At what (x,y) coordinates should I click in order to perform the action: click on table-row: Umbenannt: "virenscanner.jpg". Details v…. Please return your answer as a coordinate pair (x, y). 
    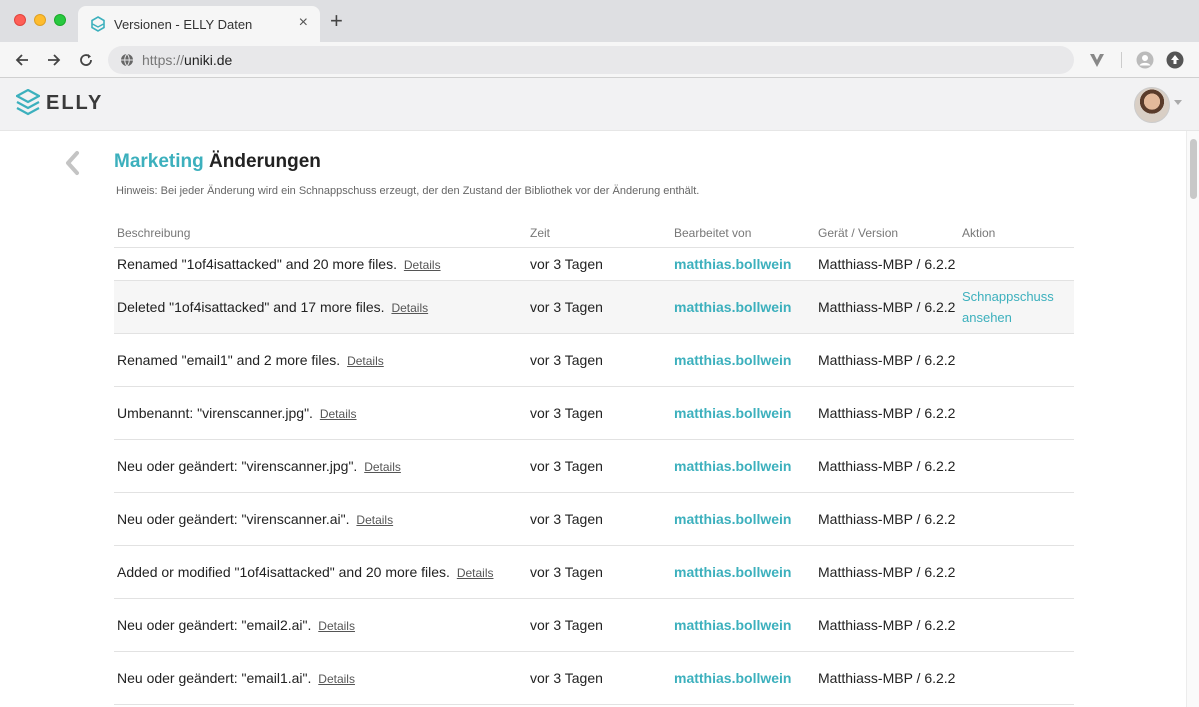
    Looking at the image, I should click on (594, 413).